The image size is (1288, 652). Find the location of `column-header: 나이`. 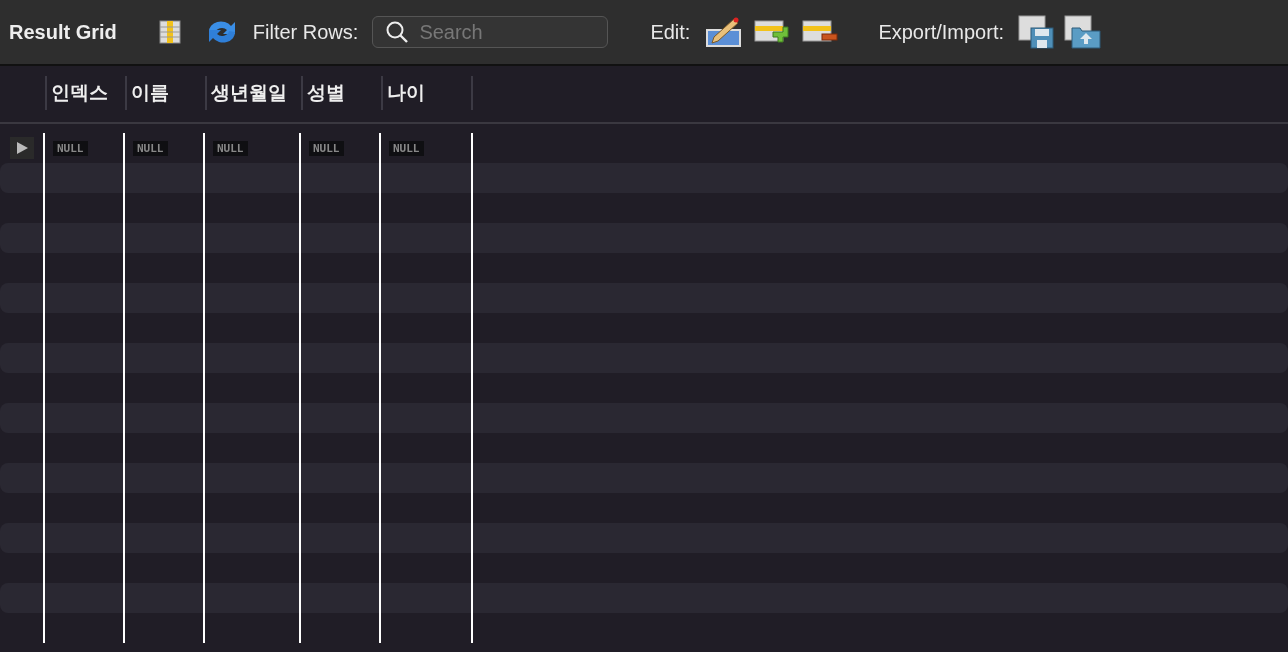

column-header: 나이 is located at coordinates (406, 93).